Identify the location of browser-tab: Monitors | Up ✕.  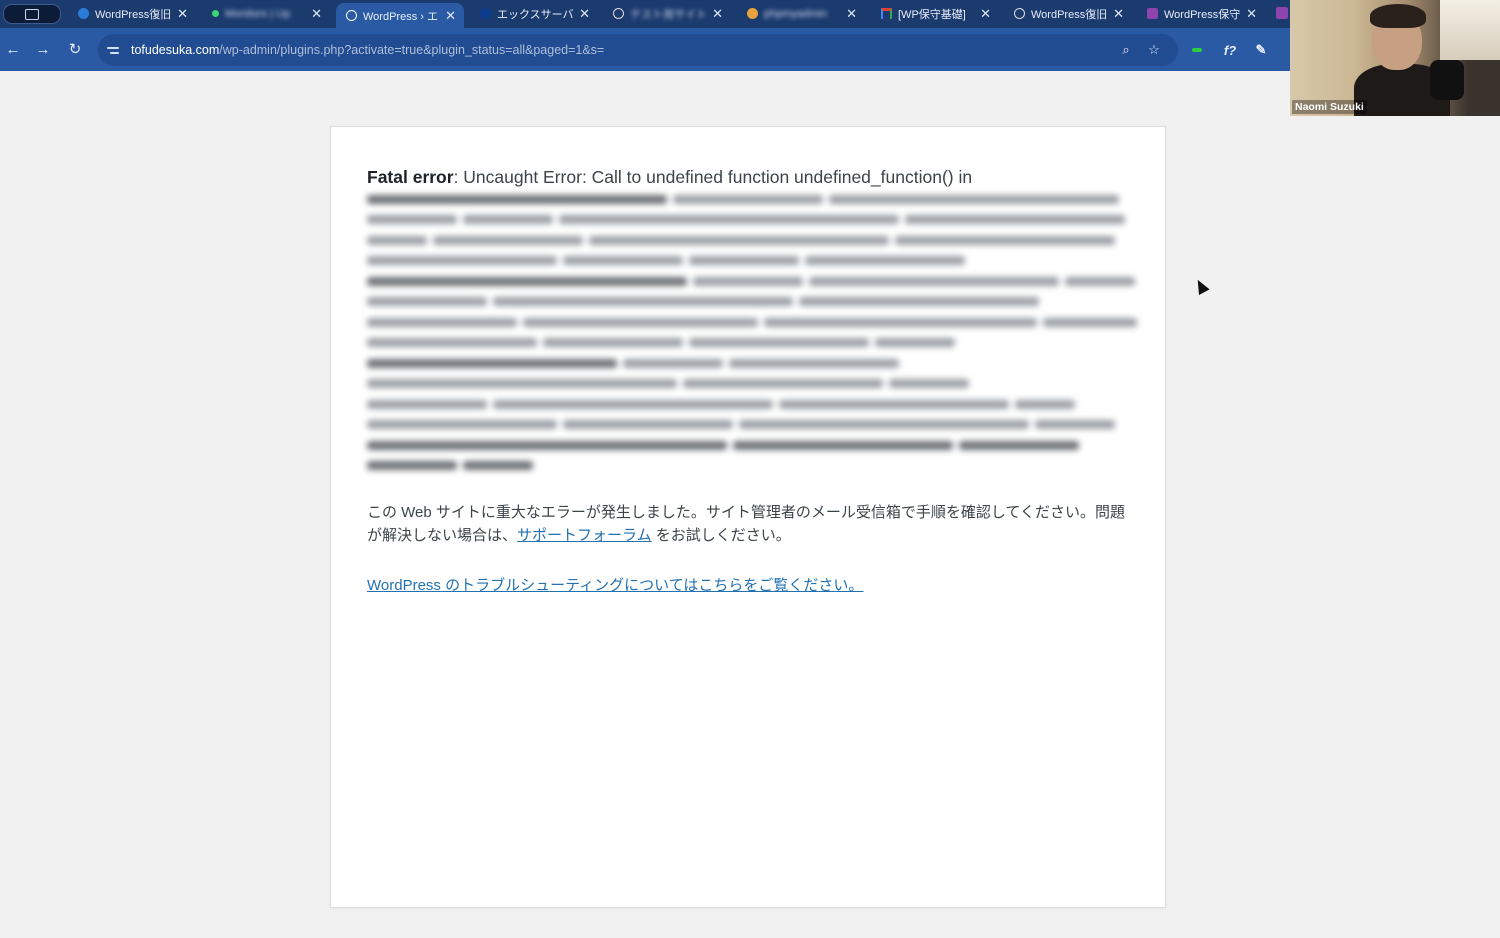
(266, 13).